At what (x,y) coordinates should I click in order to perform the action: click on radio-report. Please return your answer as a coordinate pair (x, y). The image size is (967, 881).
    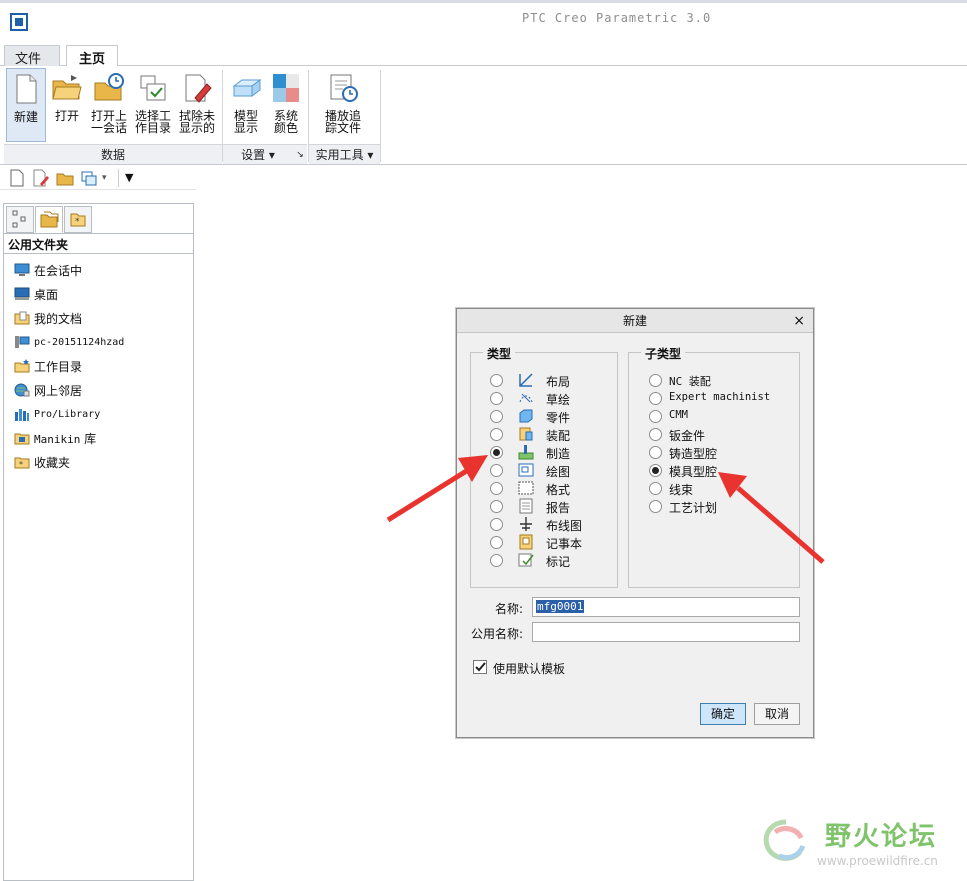
    Looking at the image, I should click on (496, 506).